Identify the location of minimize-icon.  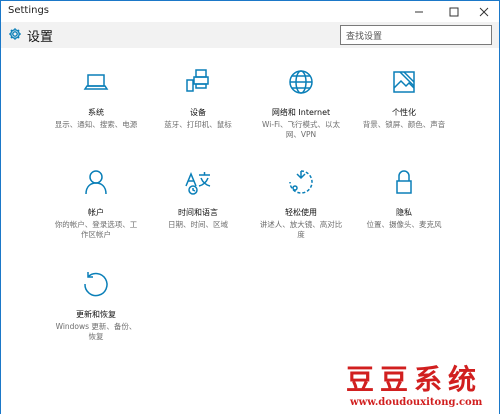
(419, 11).